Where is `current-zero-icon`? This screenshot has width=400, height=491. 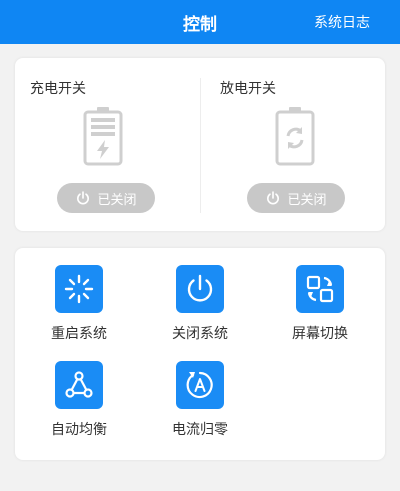
current-zero-icon is located at coordinates (199, 385).